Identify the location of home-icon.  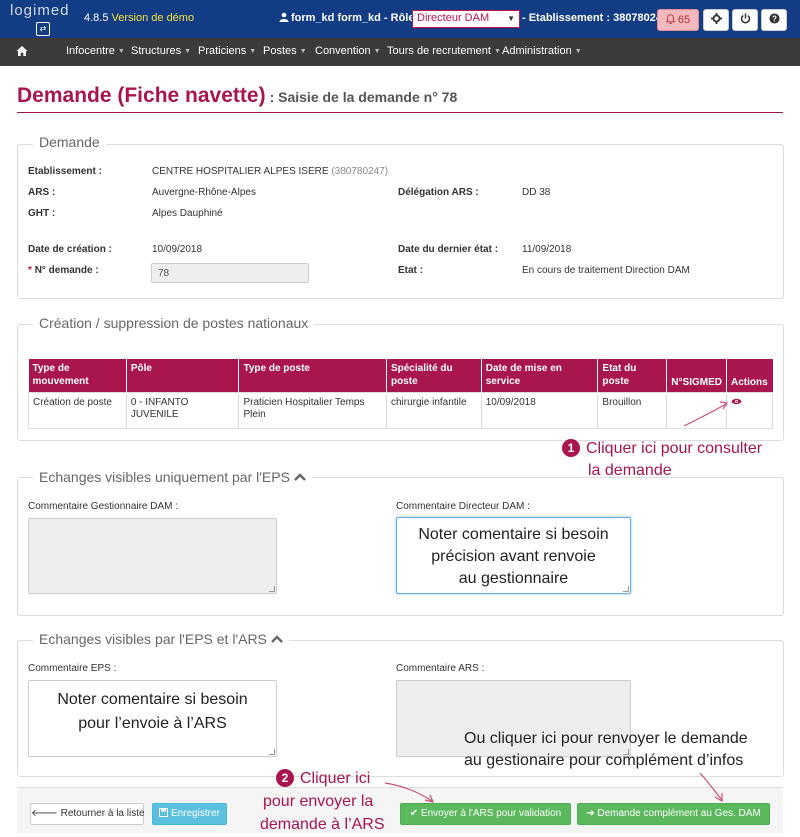
(22, 51).